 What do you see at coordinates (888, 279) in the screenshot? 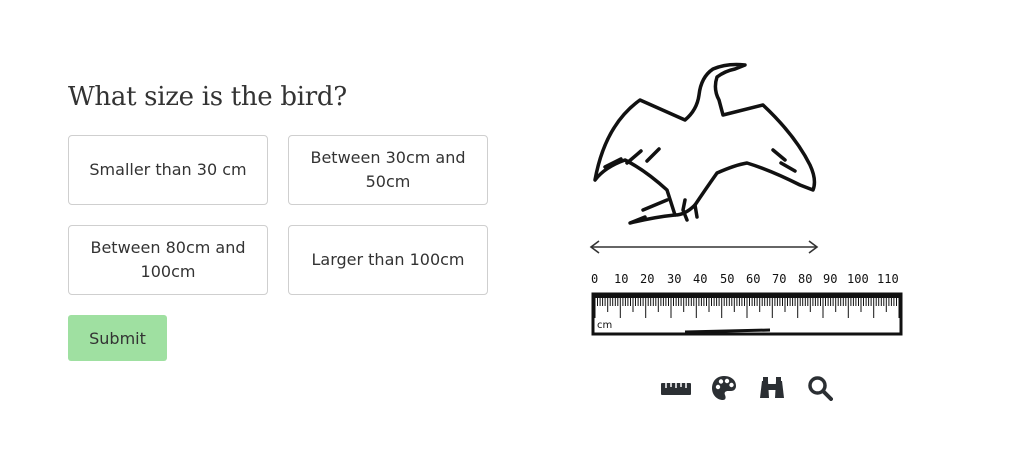
I see `ruler-label-110: 110` at bounding box center [888, 279].